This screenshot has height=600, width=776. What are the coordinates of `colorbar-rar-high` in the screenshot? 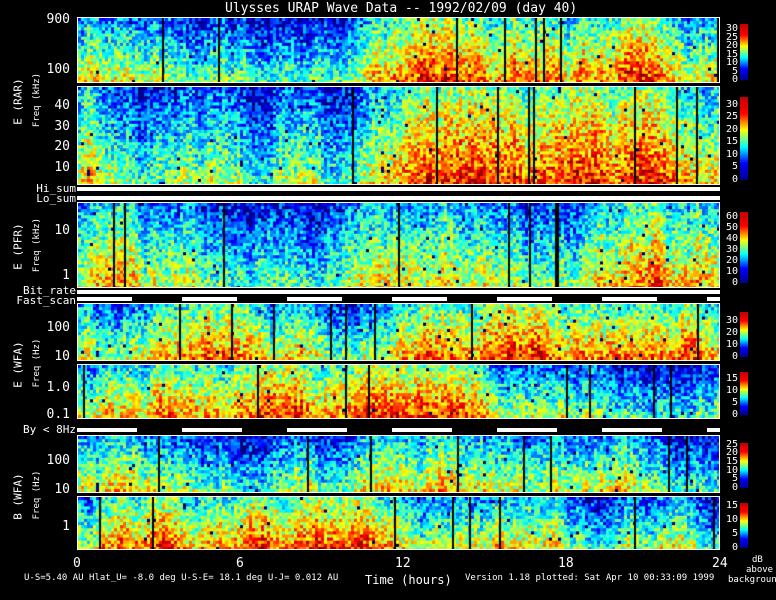 It's located at (744, 52).